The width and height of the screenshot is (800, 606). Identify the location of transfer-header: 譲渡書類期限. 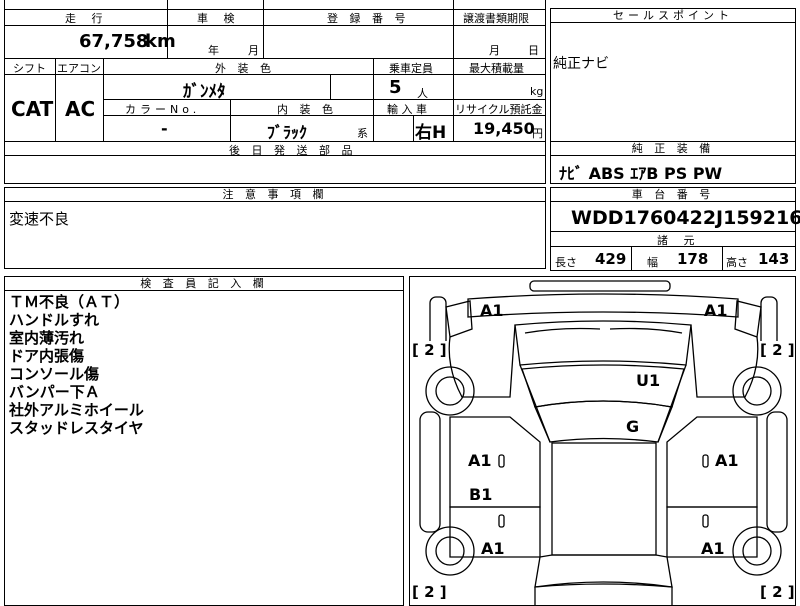
(496, 18).